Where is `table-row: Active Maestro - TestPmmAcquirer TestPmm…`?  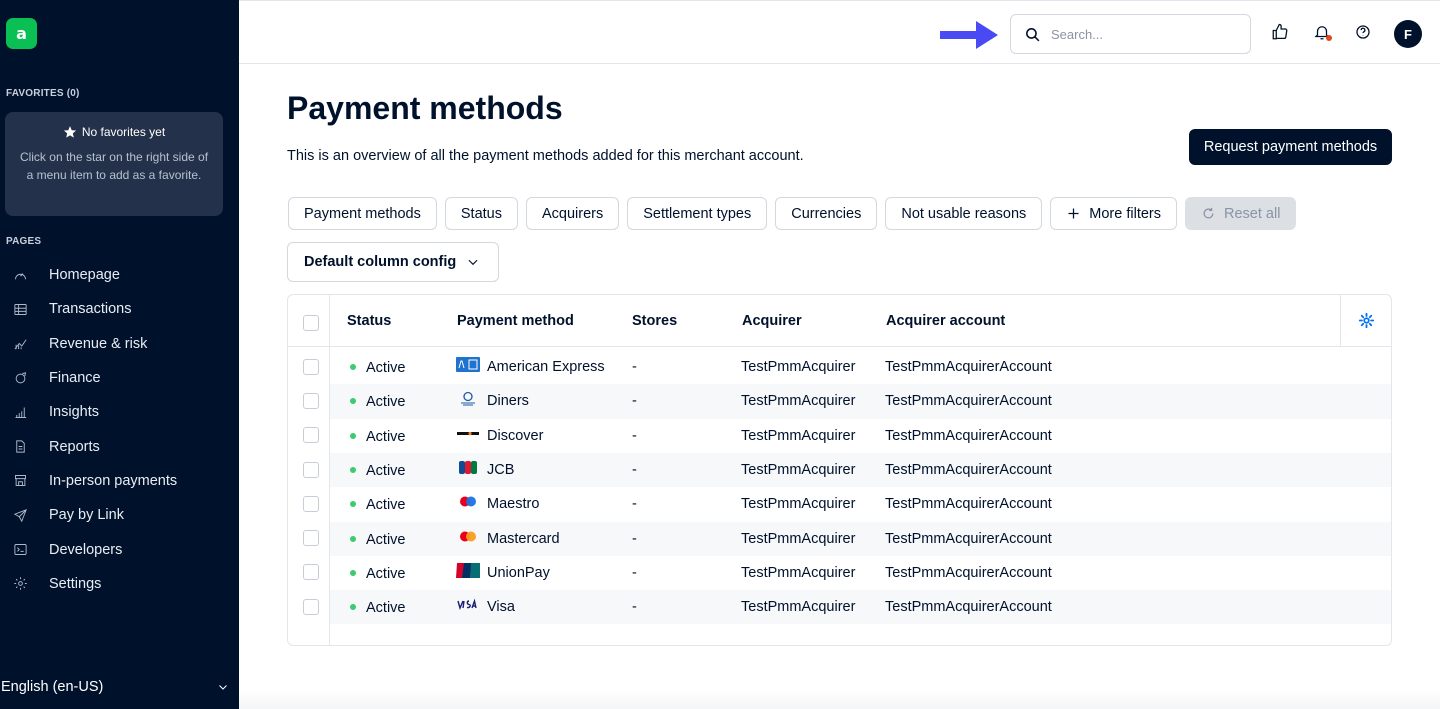 table-row: Active Maestro - TestPmmAcquirer TestPmm… is located at coordinates (860, 504).